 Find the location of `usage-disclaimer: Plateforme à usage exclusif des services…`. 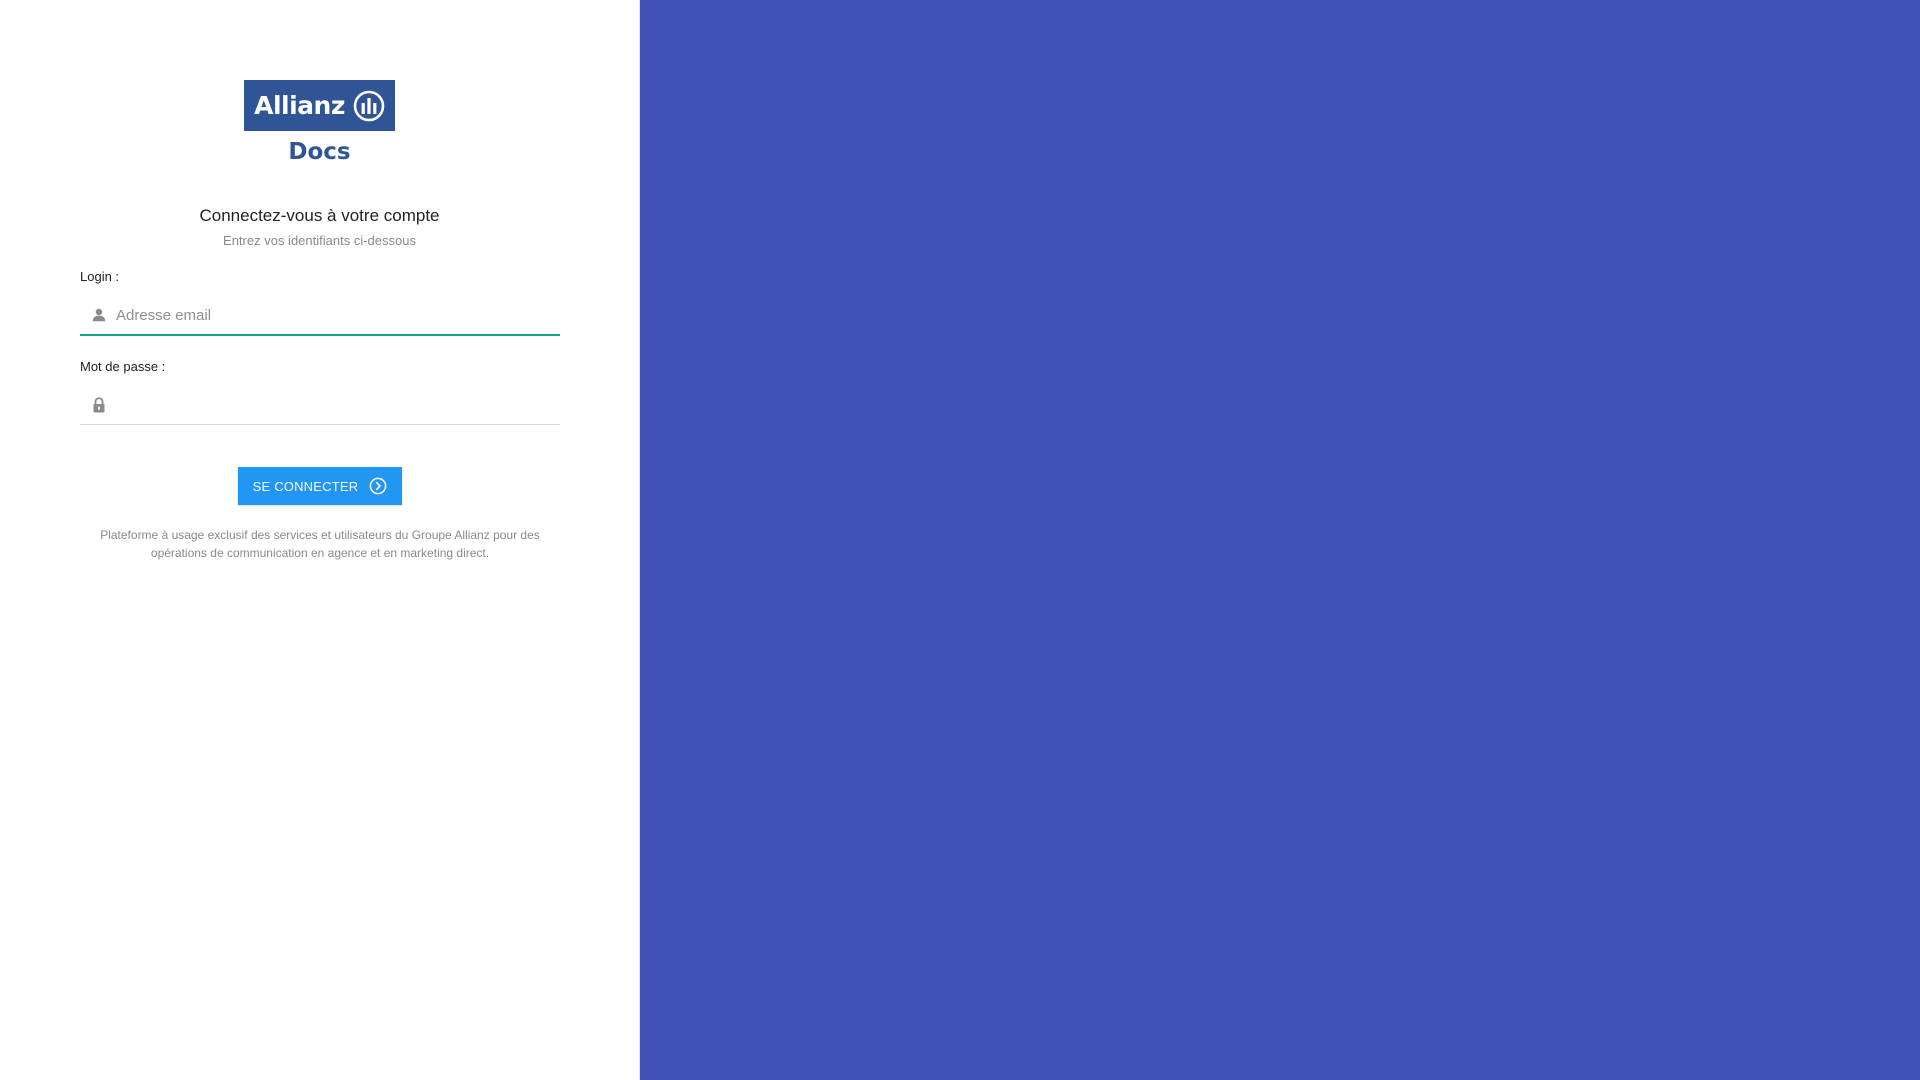

usage-disclaimer: Plateforme à usage exclusif des services… is located at coordinates (320, 544).